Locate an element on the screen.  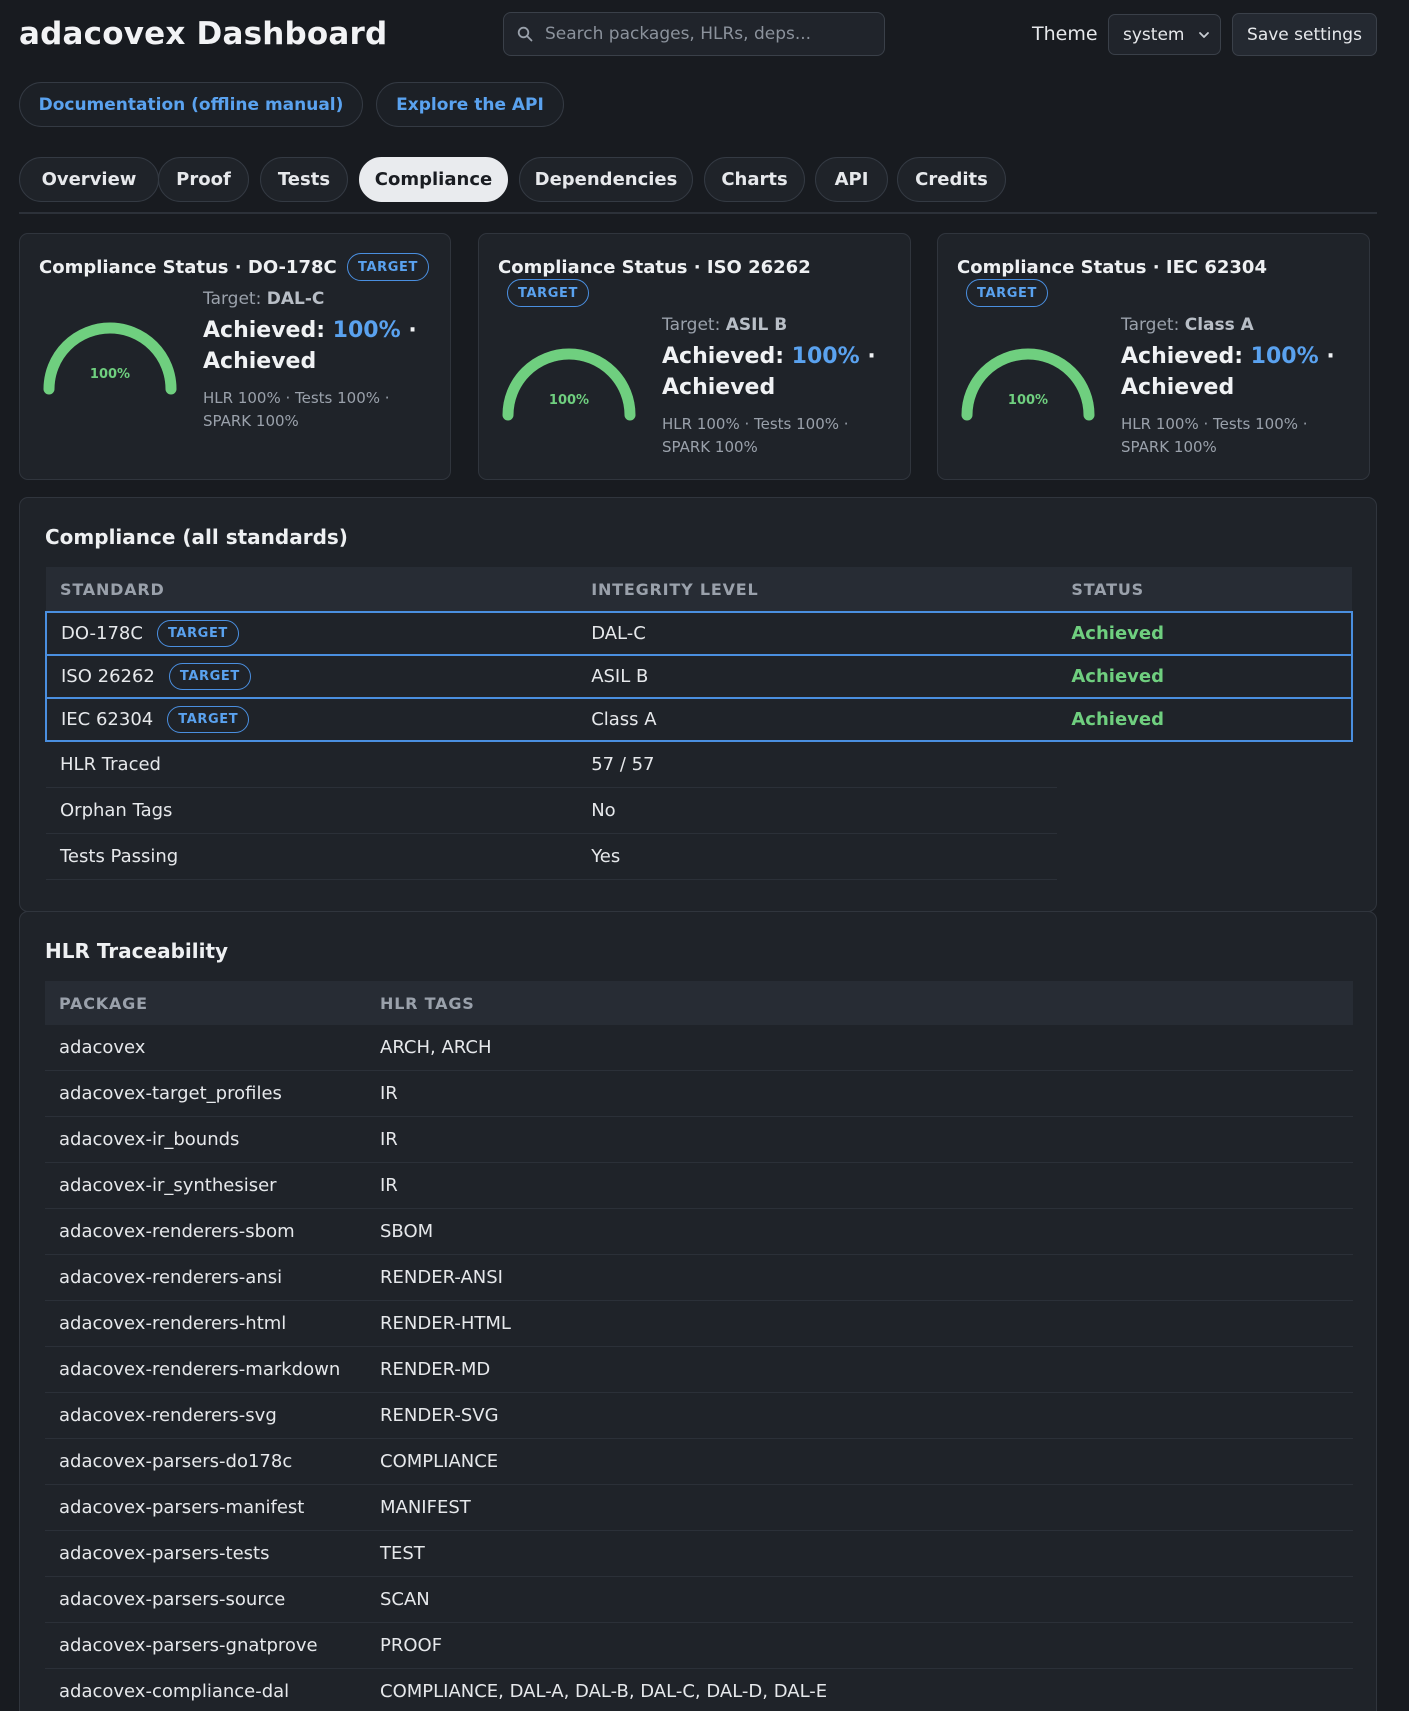
standard-name: ISO 26262 is located at coordinates (108, 676).